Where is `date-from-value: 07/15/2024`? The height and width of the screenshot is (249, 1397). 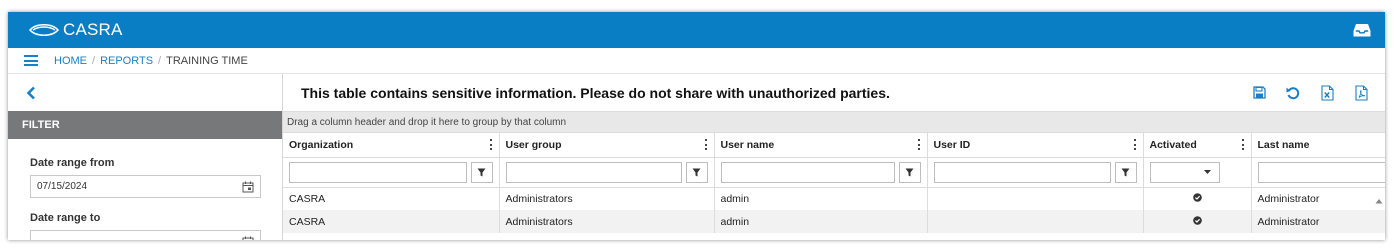 date-from-value: 07/15/2024 is located at coordinates (62, 186).